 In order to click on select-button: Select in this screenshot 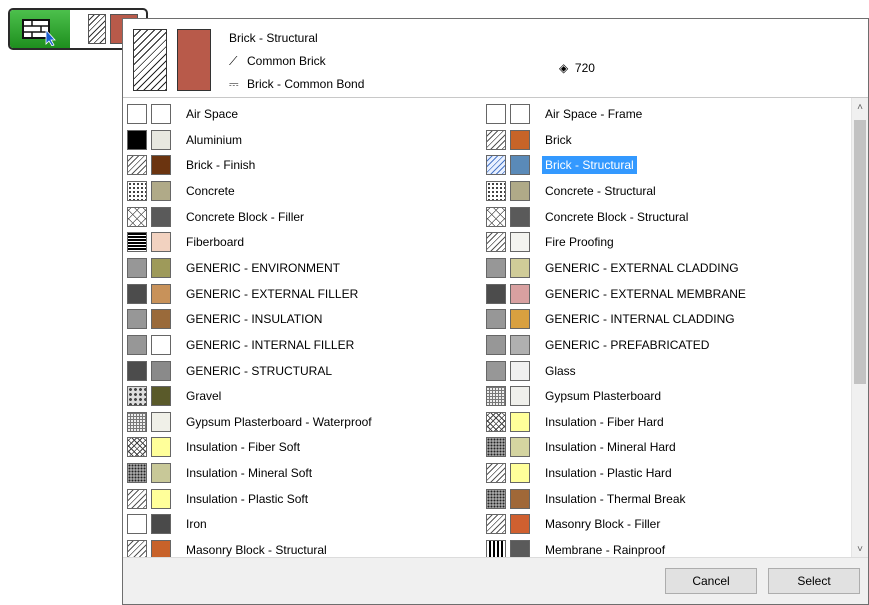, I will do `click(814, 581)`.